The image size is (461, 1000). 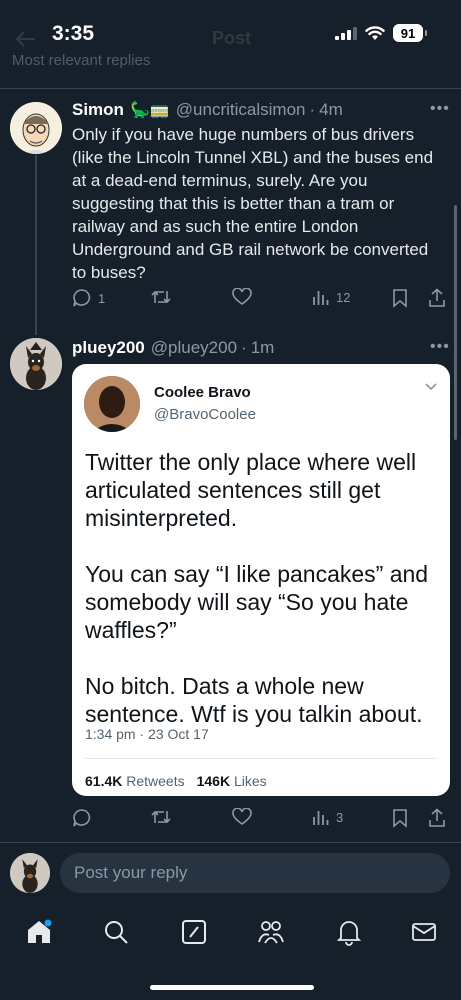 What do you see at coordinates (205, 414) in the screenshot?
I see `quoted-author-handle: @BravoCoolee` at bounding box center [205, 414].